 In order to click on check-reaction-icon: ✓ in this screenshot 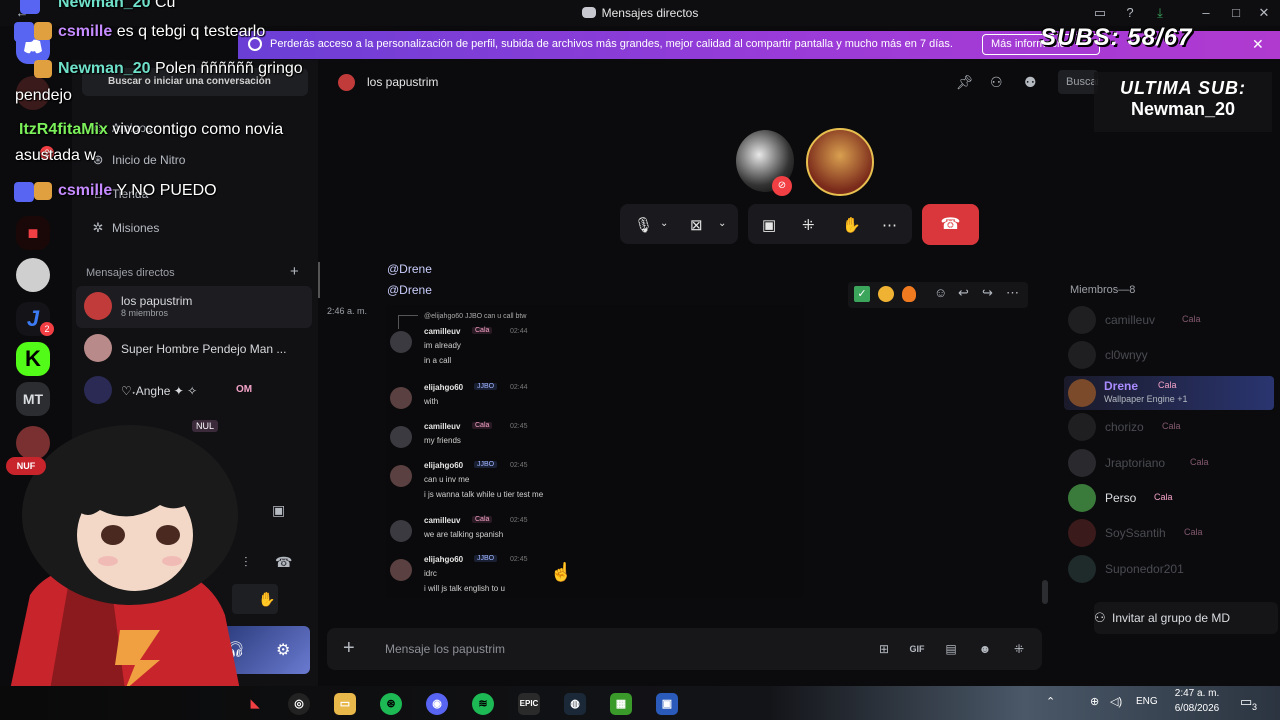, I will do `click(862, 294)`.